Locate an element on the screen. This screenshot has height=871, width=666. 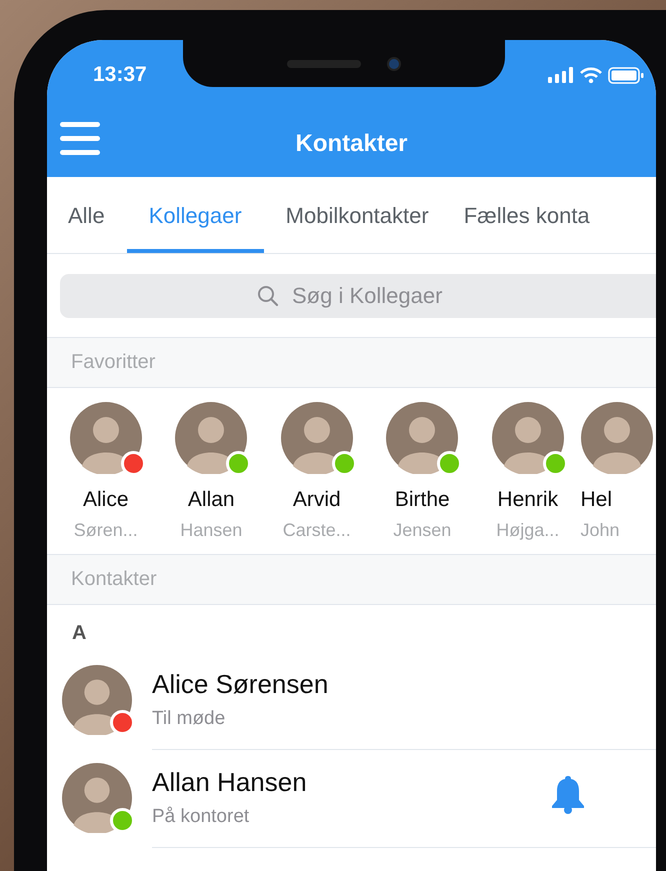
tab: Mobilkontakter is located at coordinates (357, 215).